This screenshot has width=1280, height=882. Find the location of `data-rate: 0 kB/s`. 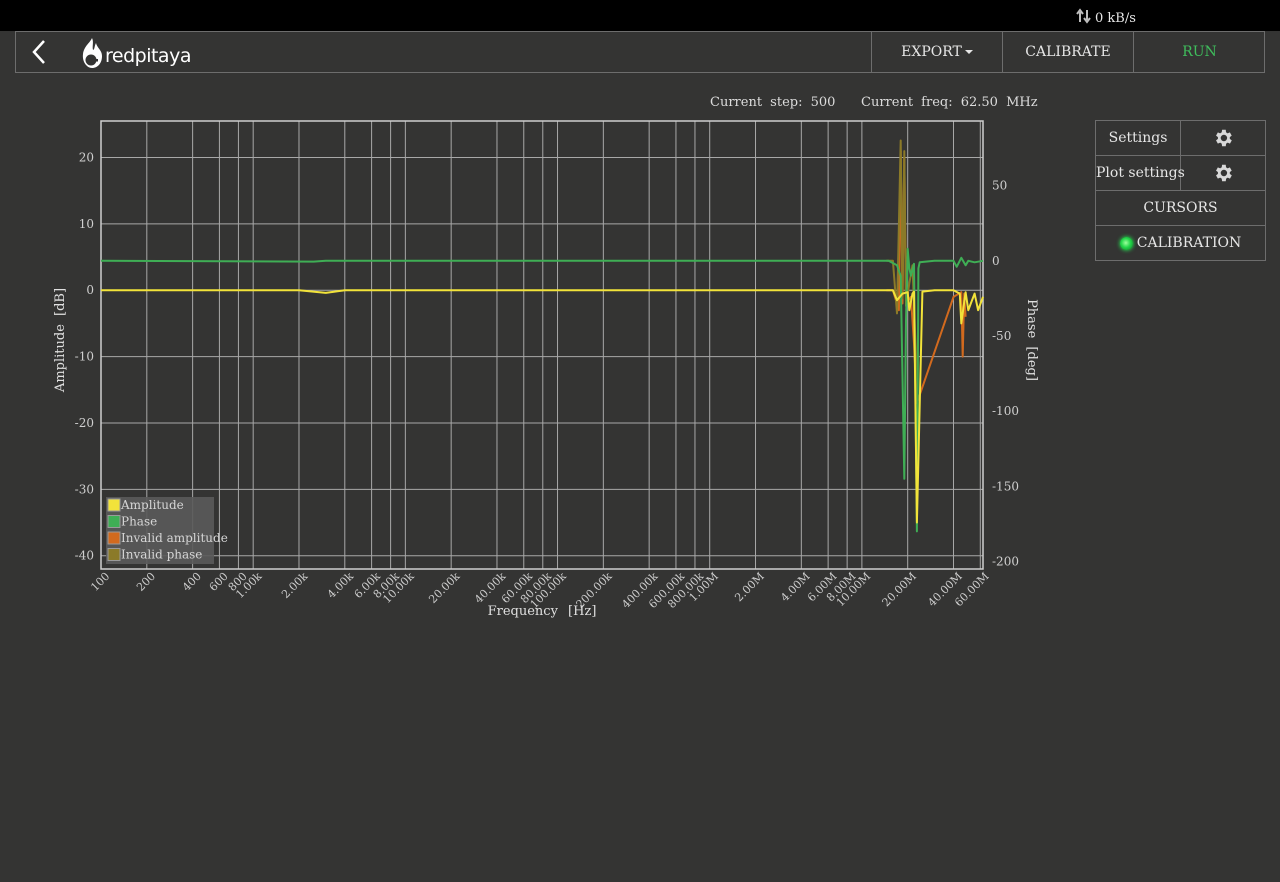

data-rate: 0 kB/s is located at coordinates (1106, 18).